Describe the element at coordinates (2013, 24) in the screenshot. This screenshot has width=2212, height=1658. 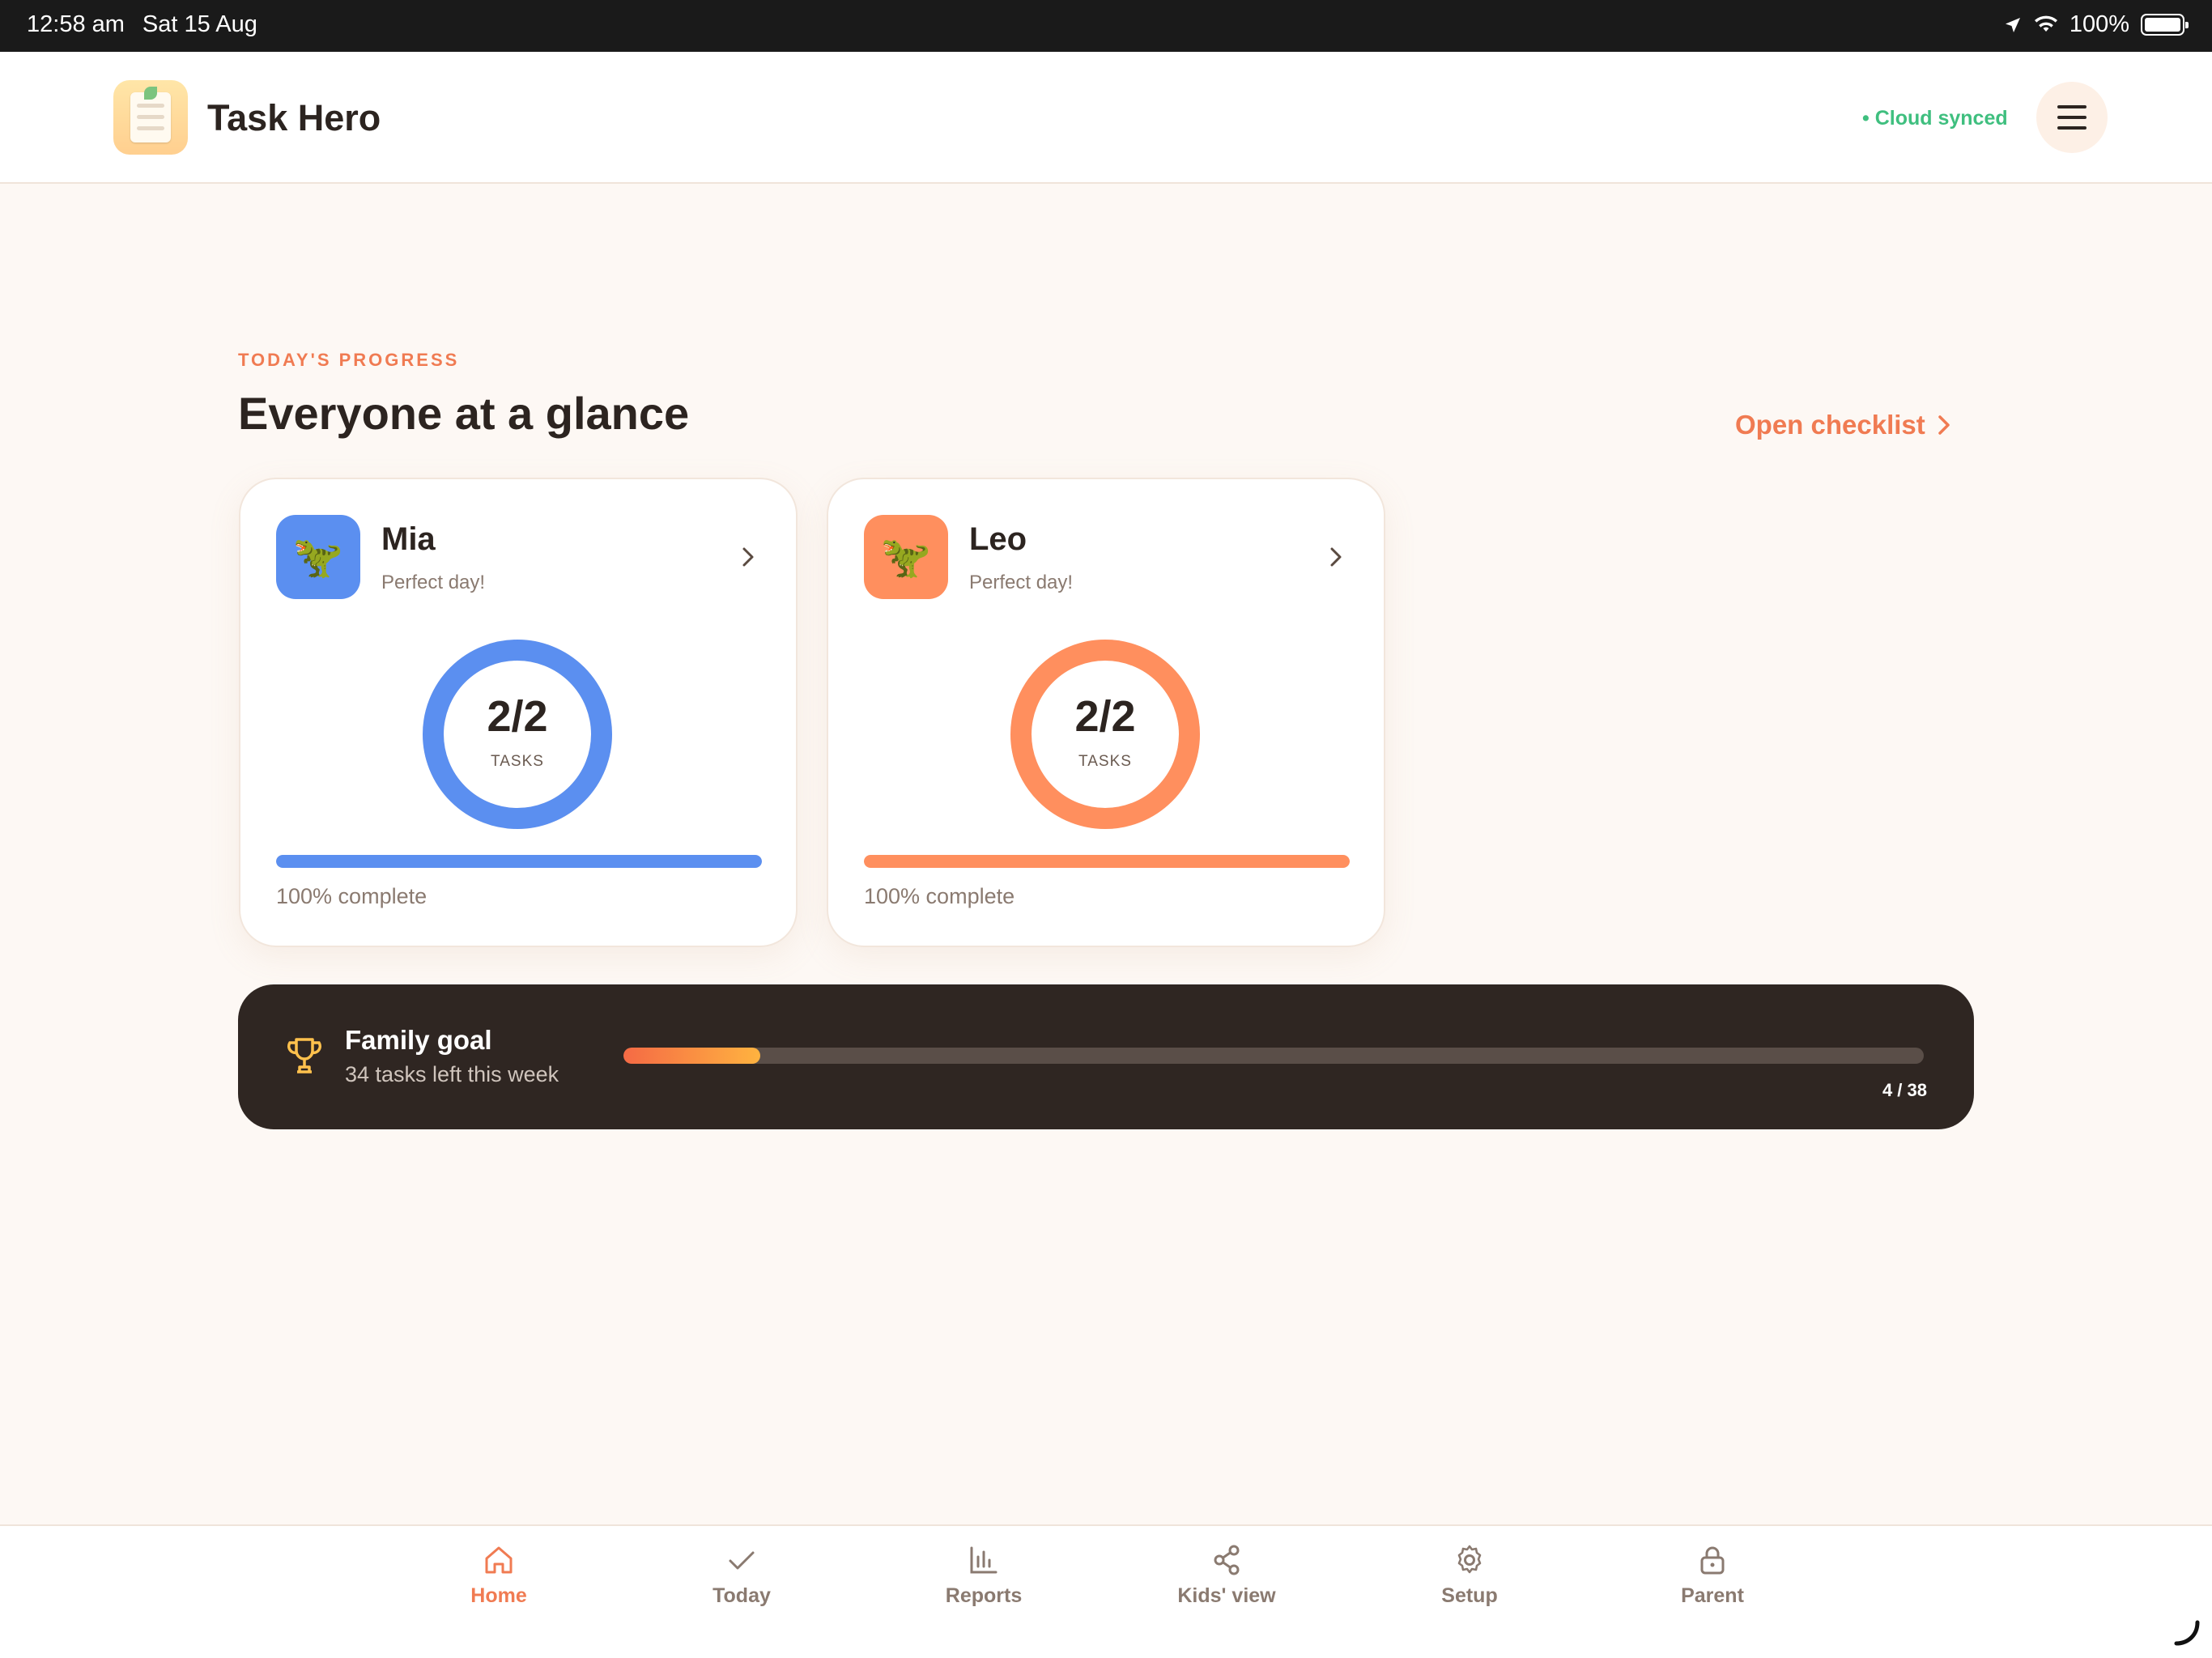
I see `location-icon` at that location.